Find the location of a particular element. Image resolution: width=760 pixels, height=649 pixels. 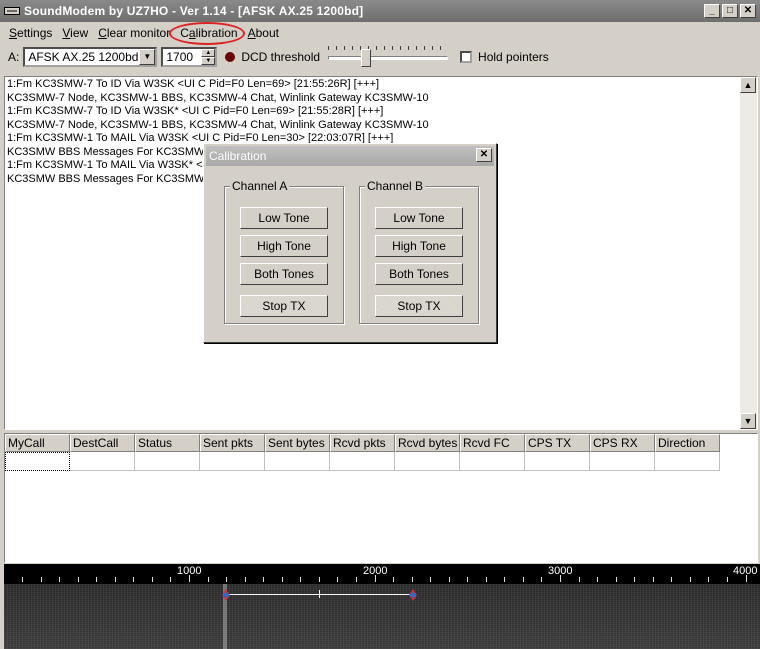

menu-clear-monitor: Clear monitor is located at coordinates (134, 33).